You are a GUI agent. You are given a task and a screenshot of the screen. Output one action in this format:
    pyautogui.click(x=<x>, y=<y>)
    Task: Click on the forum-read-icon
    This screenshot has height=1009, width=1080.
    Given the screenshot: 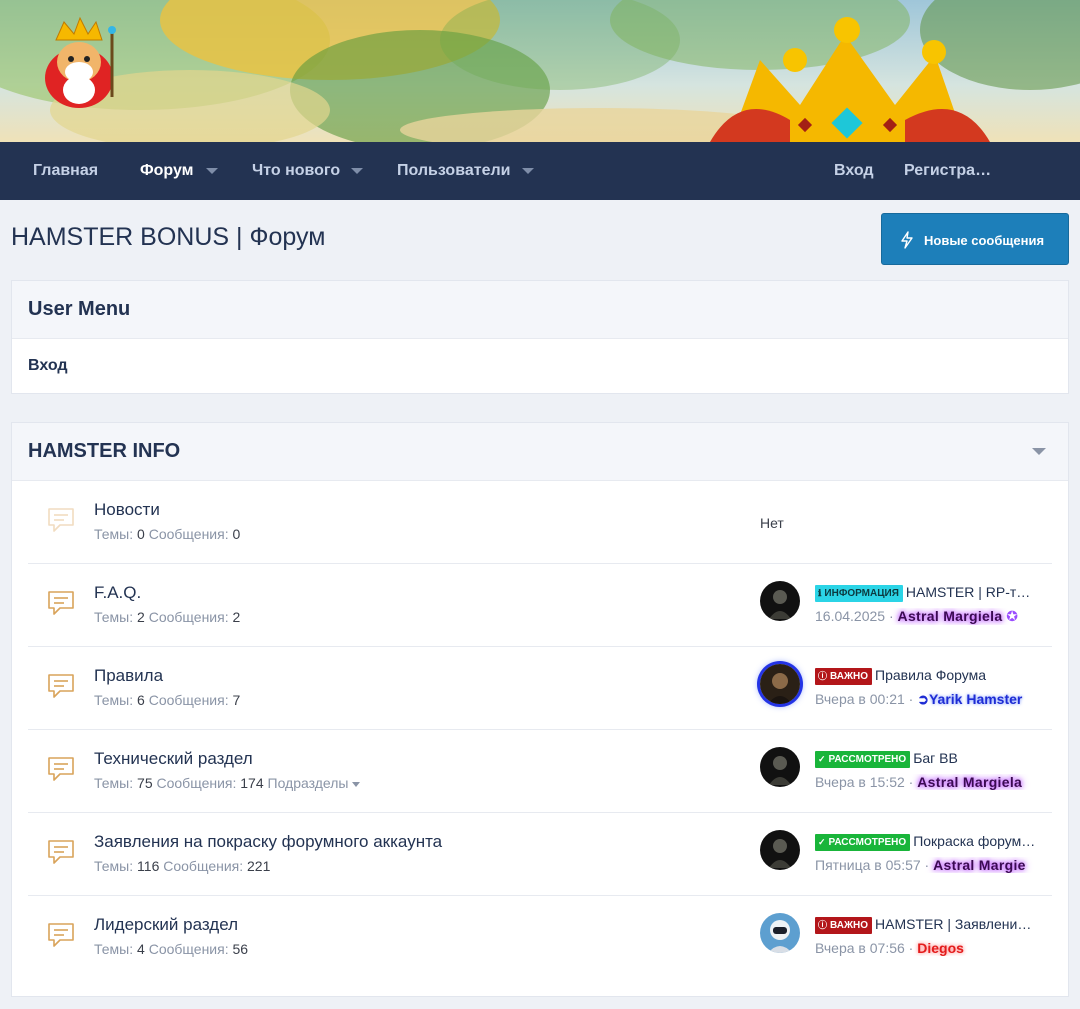 What is the action you would take?
    pyautogui.click(x=61, y=520)
    